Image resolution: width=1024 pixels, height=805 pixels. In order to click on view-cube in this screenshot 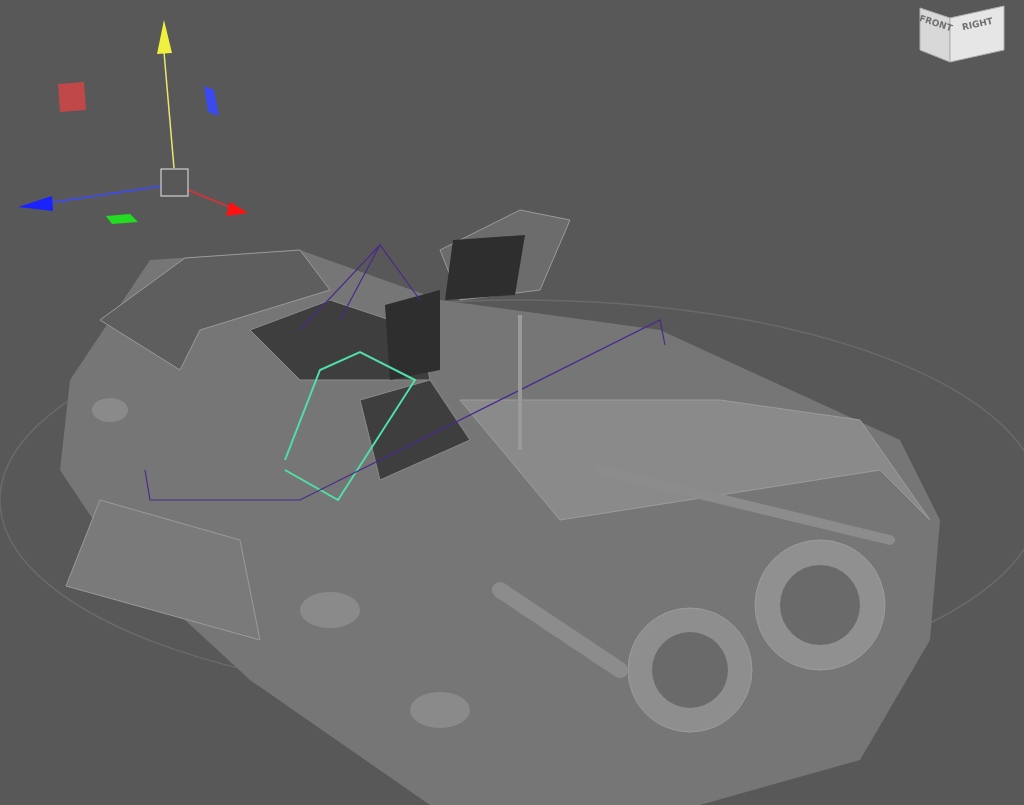, I will do `click(962, 34)`.